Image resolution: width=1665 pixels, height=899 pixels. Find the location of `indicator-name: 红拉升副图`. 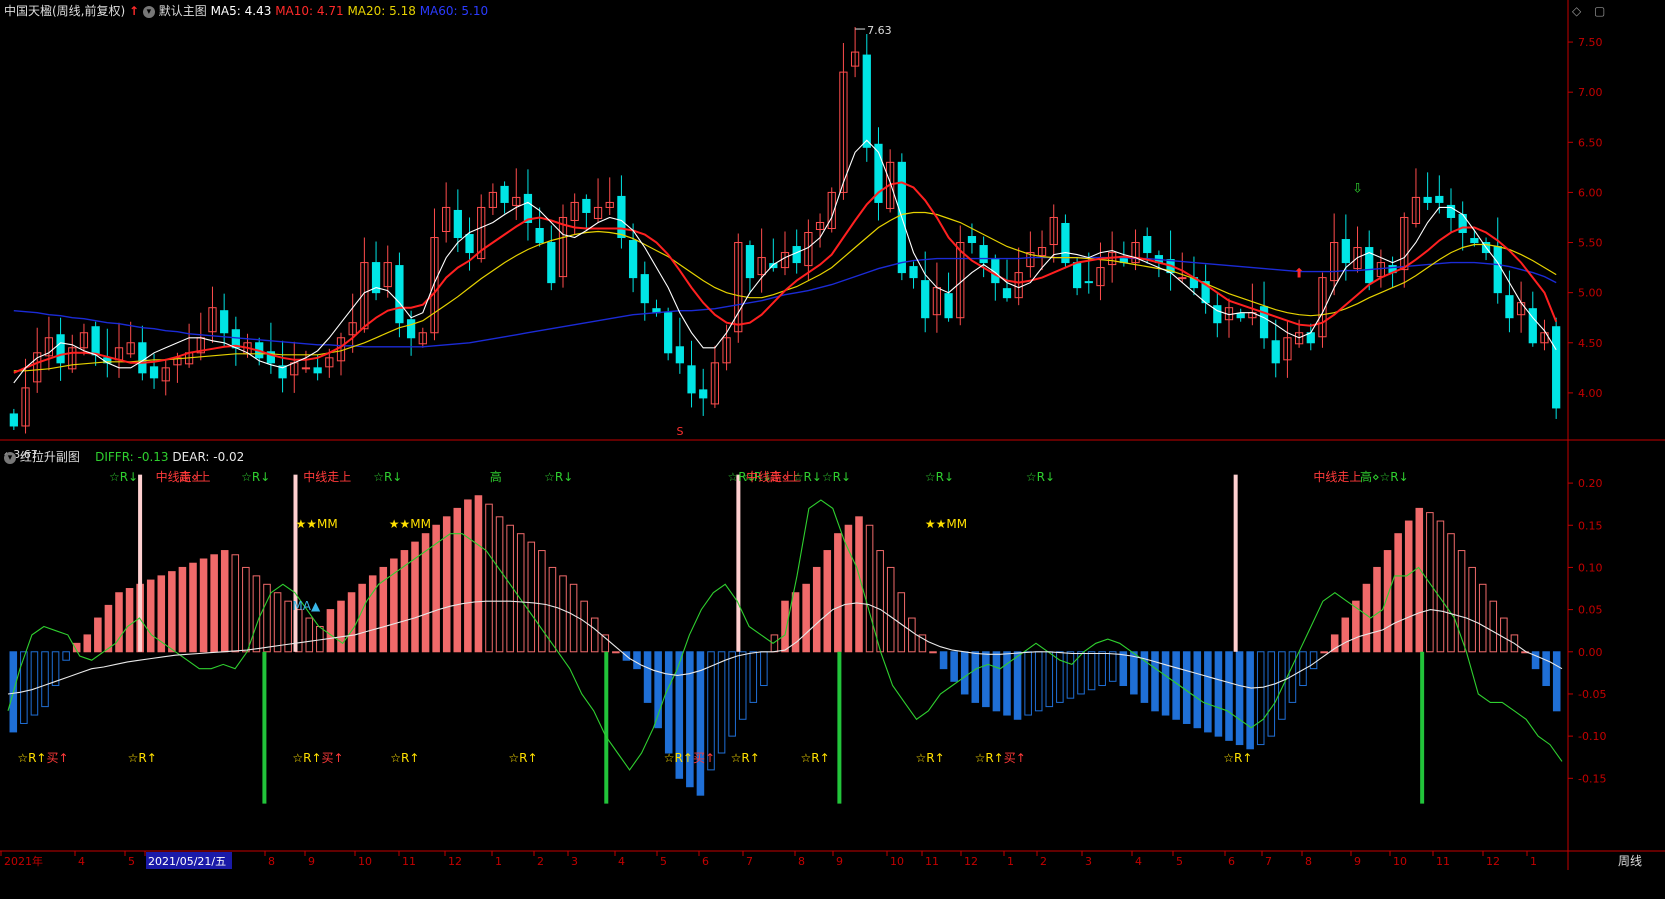

indicator-name: 红拉升副图 is located at coordinates (50, 457).